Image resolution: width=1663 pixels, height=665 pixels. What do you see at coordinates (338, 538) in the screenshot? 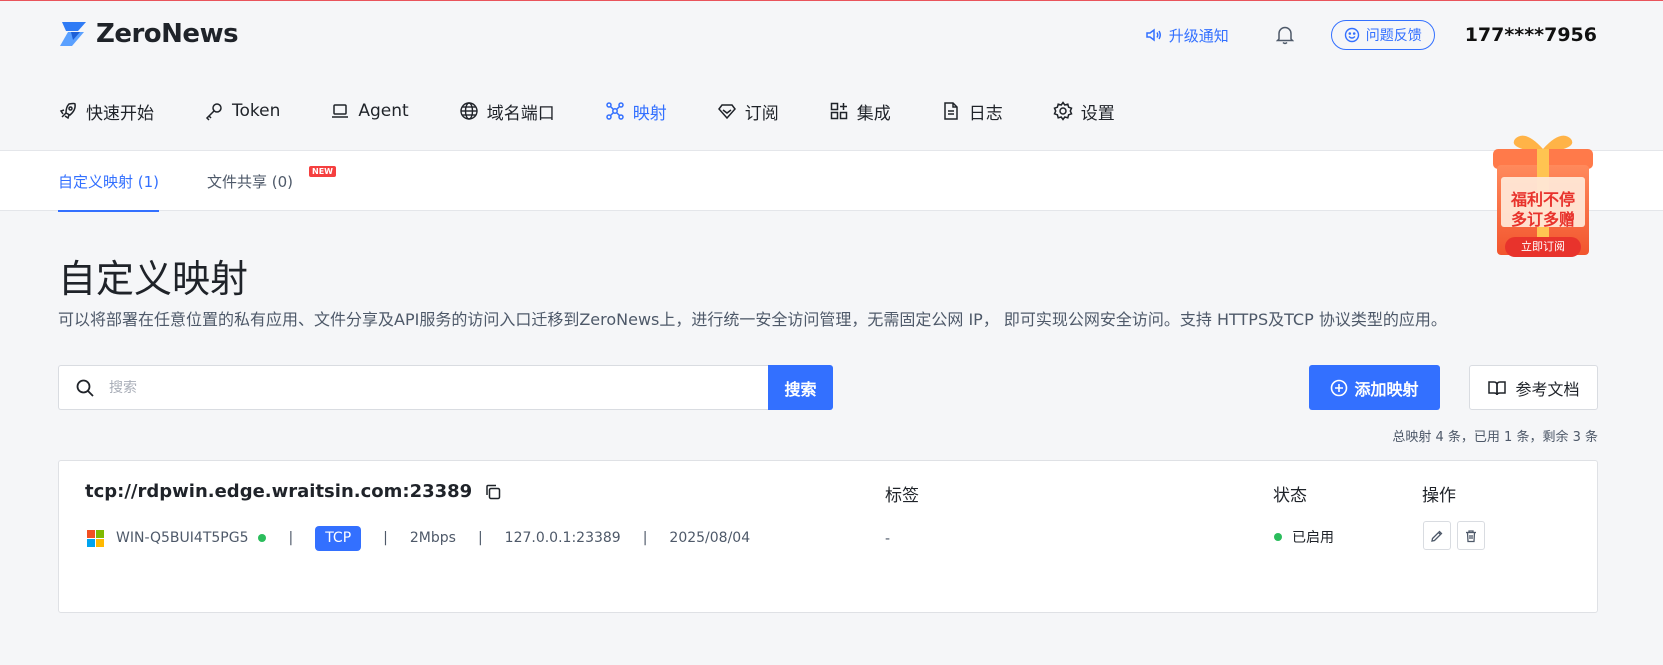
I see `protocol-badge: TCP` at bounding box center [338, 538].